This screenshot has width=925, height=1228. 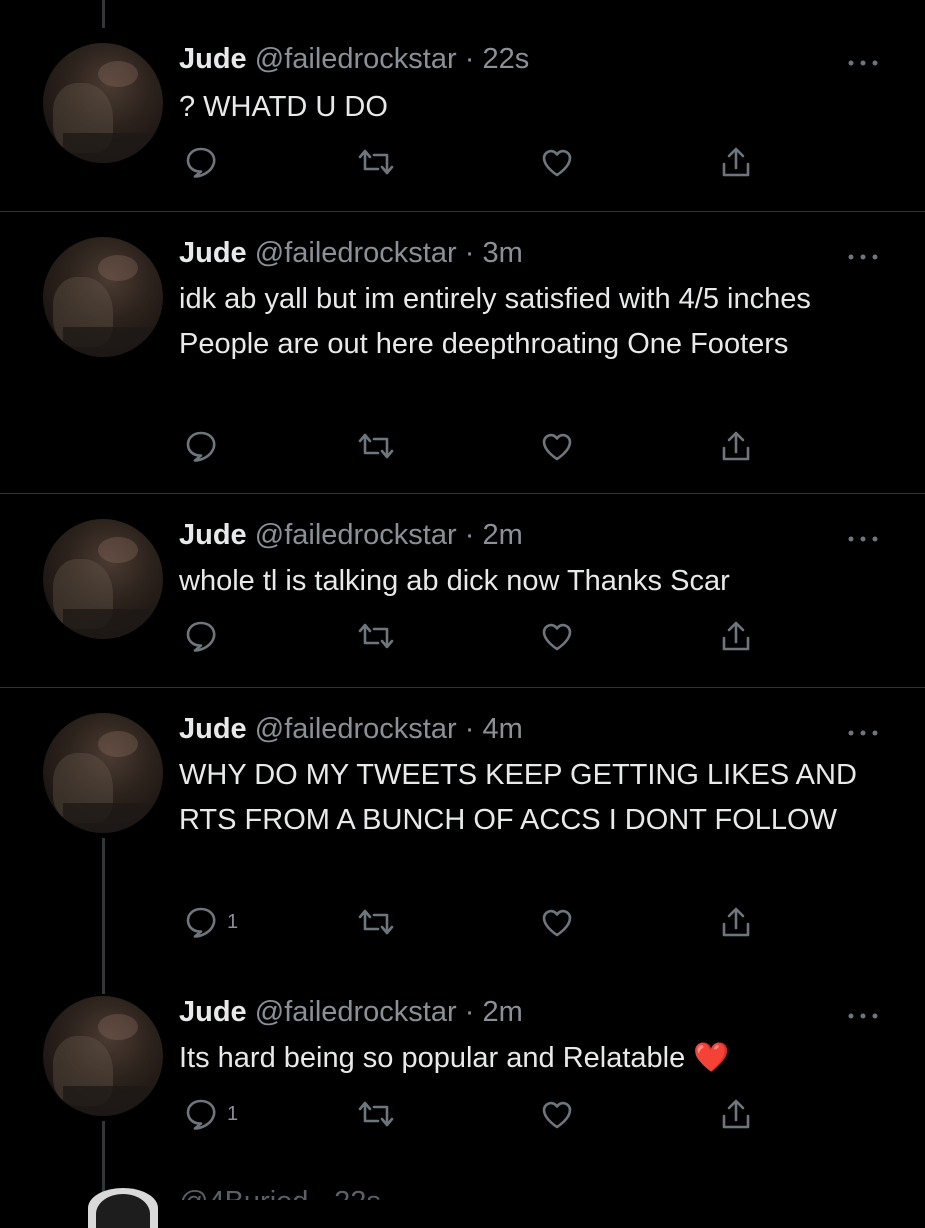 I want to click on tweet-header: Jude @failedrockstar · 3m, so click(x=351, y=253).